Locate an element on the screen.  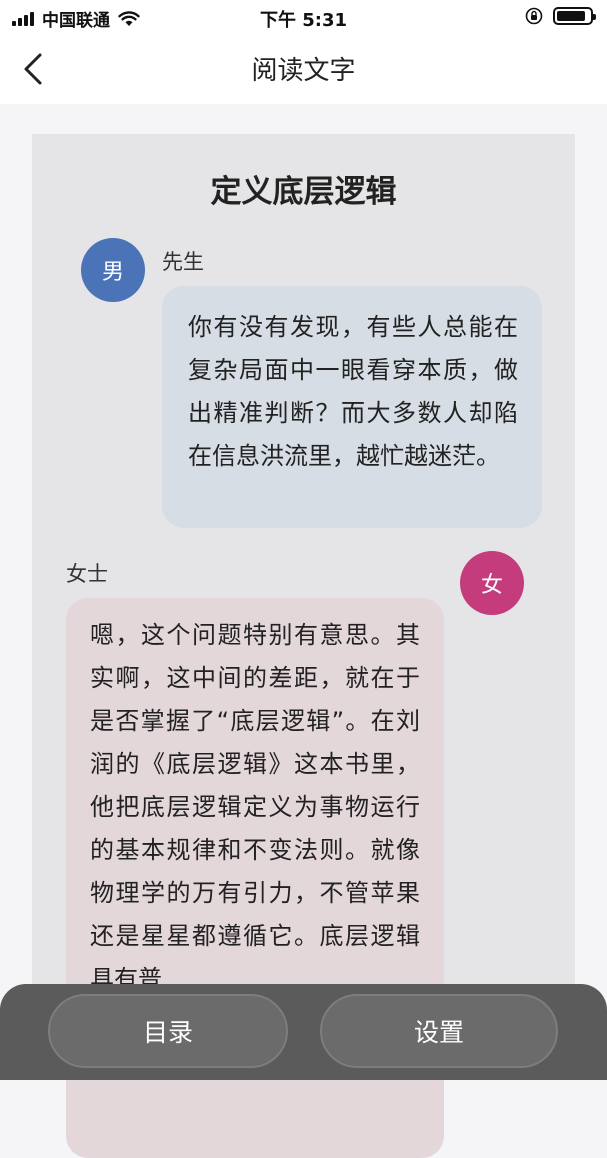
speaker-name-female: 女士 is located at coordinates (87, 574).